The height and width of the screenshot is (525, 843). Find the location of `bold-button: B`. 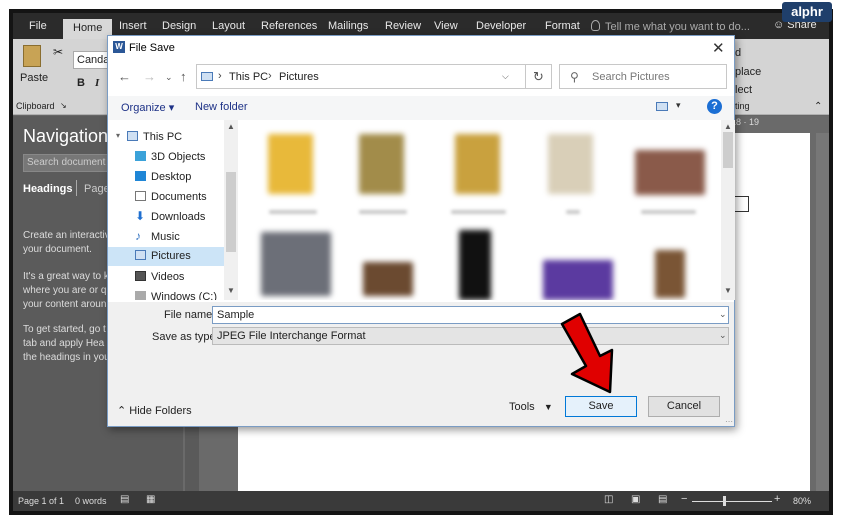

bold-button: B is located at coordinates (81, 83).